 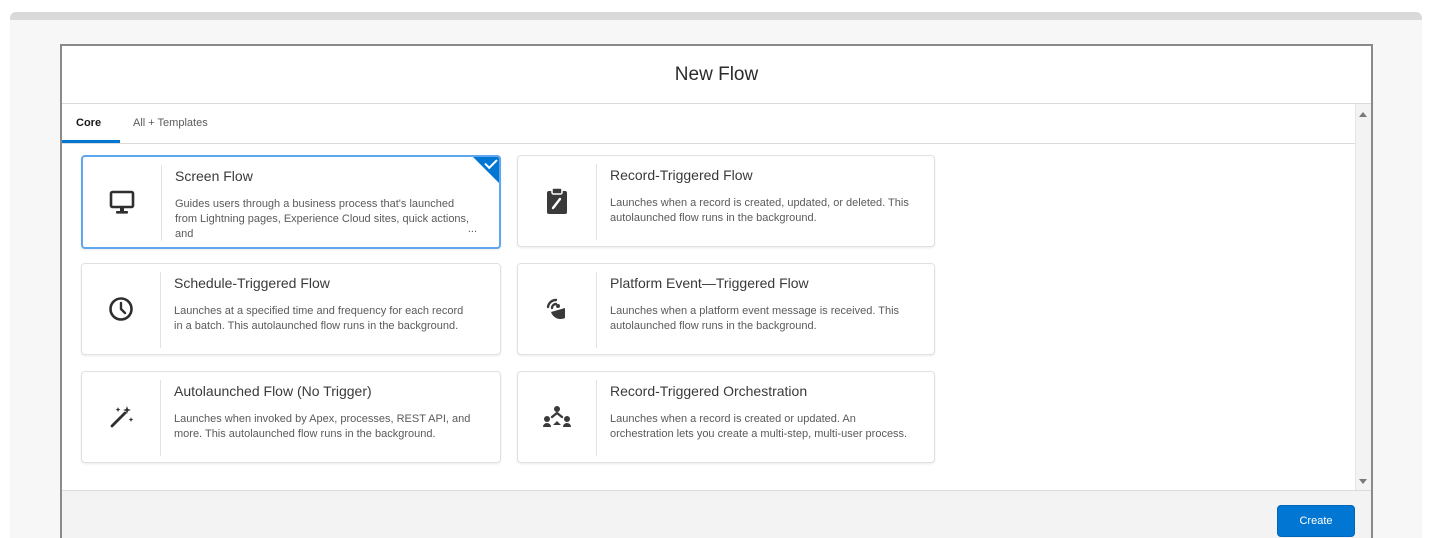 What do you see at coordinates (252, 283) in the screenshot?
I see `card-title: Schedule-Triggered Flow` at bounding box center [252, 283].